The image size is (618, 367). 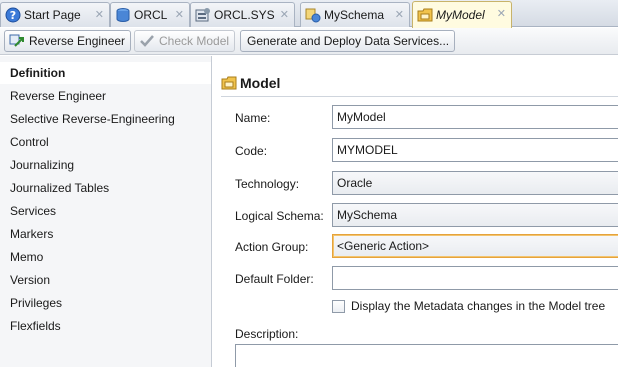 What do you see at coordinates (475, 215) in the screenshot?
I see `logical-schema-select: MySchema` at bounding box center [475, 215].